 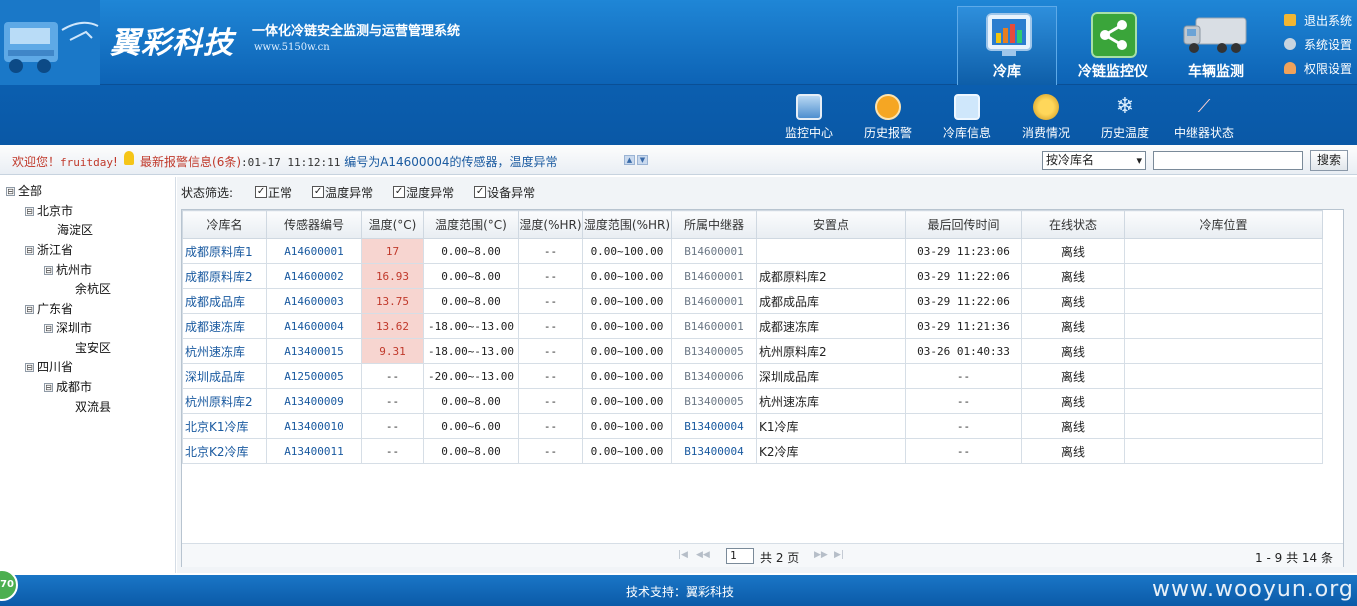 I want to click on cell-sensor-id: A13400009, so click(x=314, y=401).